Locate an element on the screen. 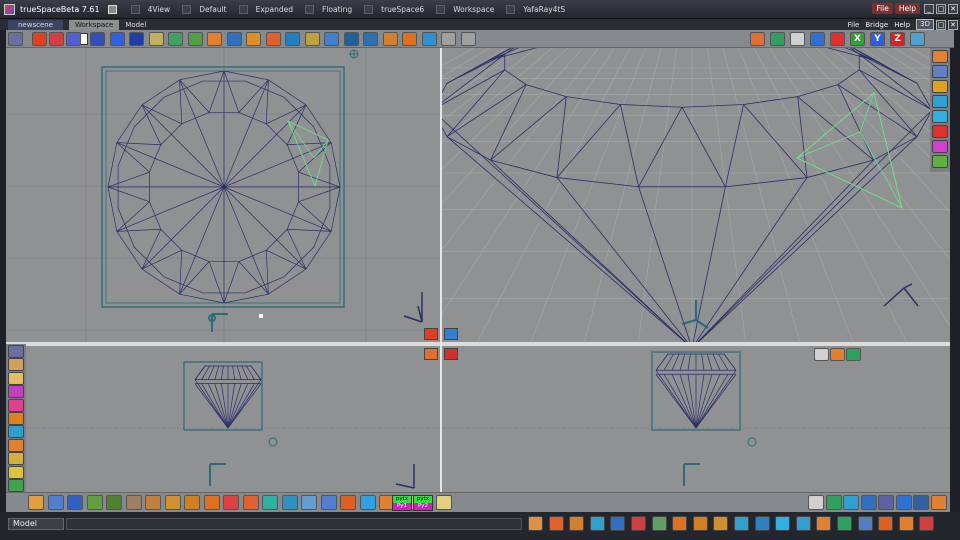 The width and height of the screenshot is (960, 540). viewport-home-icon is located at coordinates (431, 354).